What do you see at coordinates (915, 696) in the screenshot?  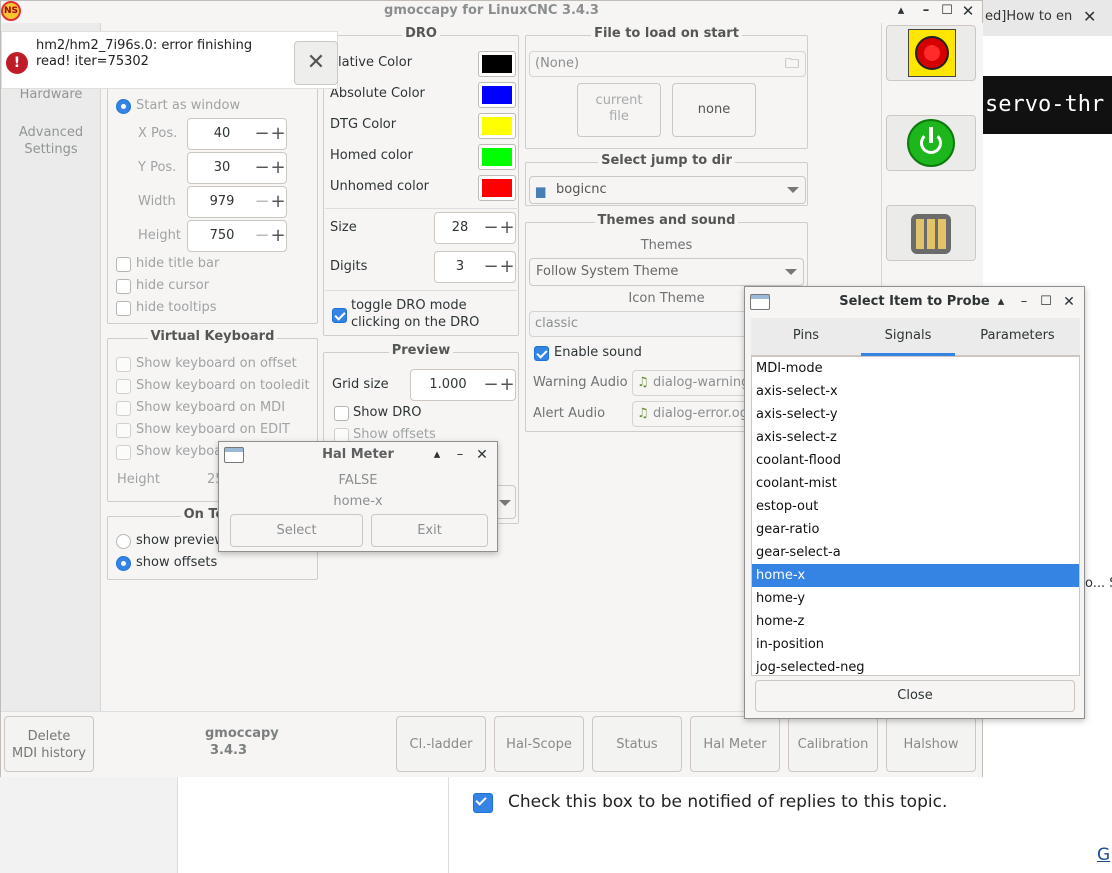 I see `probe-close-button: Close` at bounding box center [915, 696].